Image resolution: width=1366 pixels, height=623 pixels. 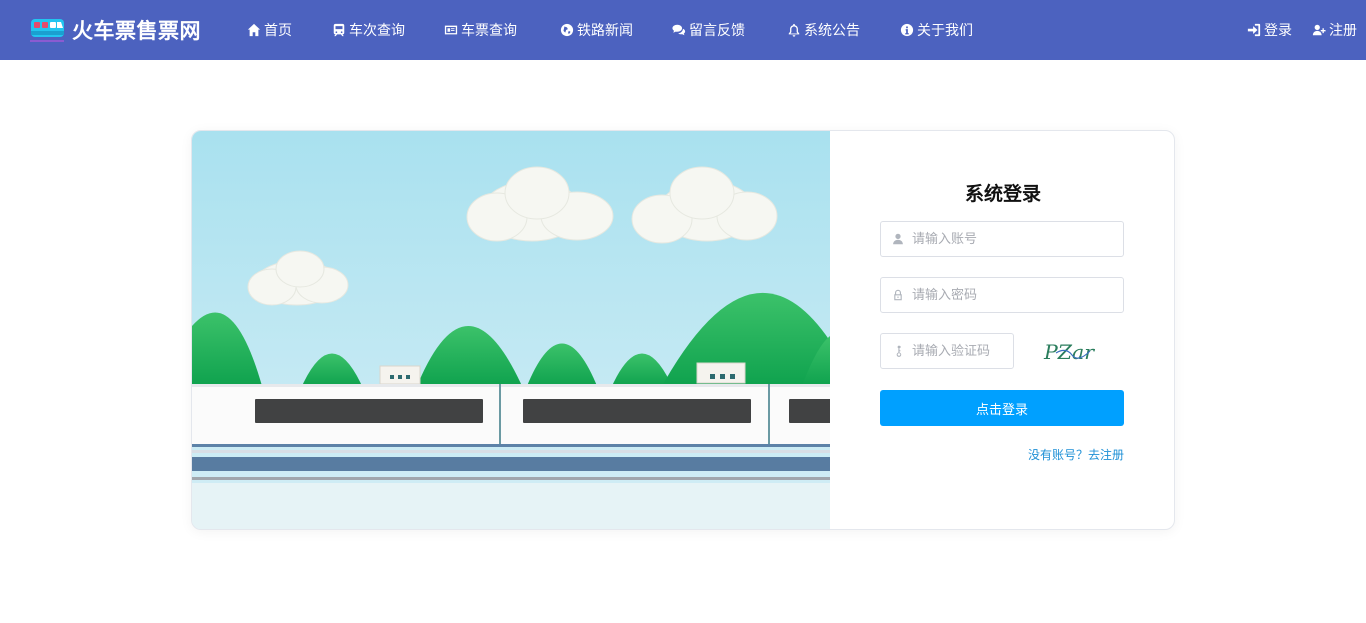 I want to click on nav-home: 首页, so click(x=269, y=30).